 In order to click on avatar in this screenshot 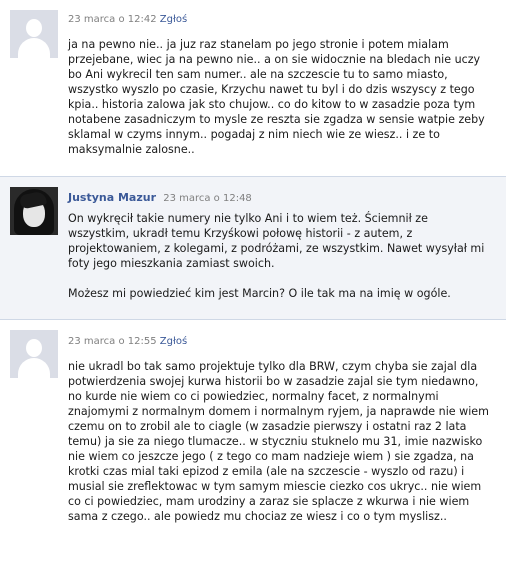, I will do `click(34, 211)`.